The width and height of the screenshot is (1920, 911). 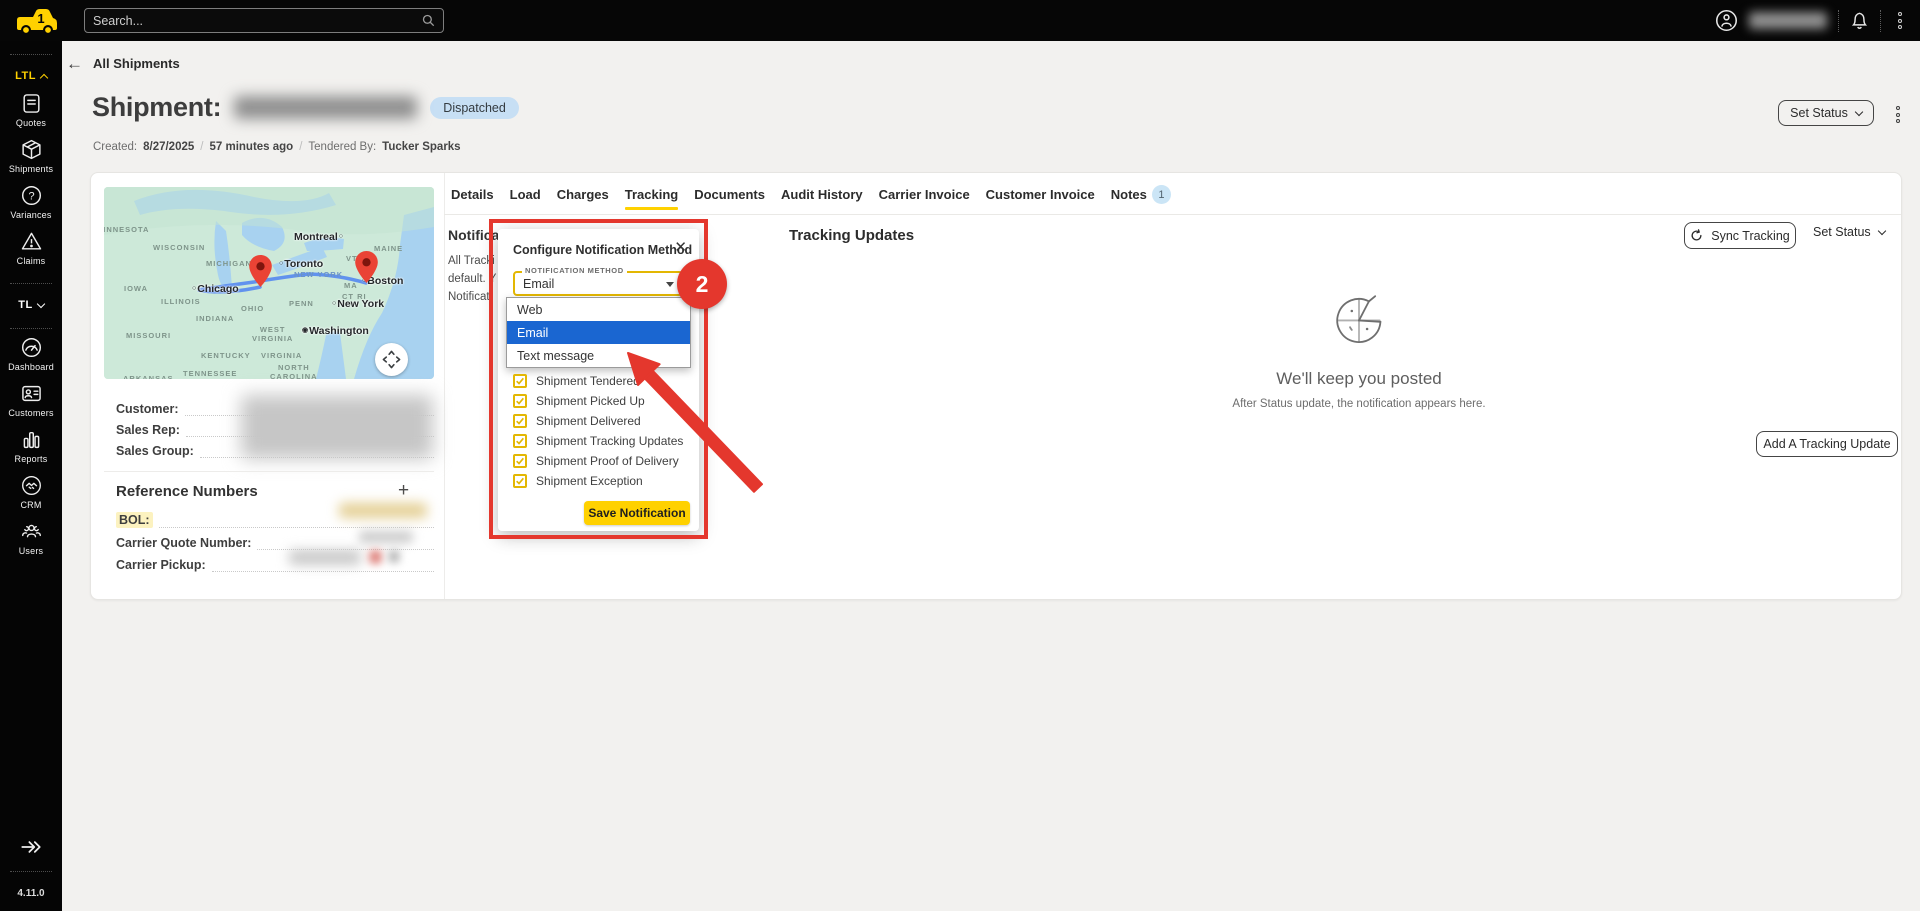 What do you see at coordinates (31, 248) in the screenshot?
I see `sidebar-item-claims: Claims` at bounding box center [31, 248].